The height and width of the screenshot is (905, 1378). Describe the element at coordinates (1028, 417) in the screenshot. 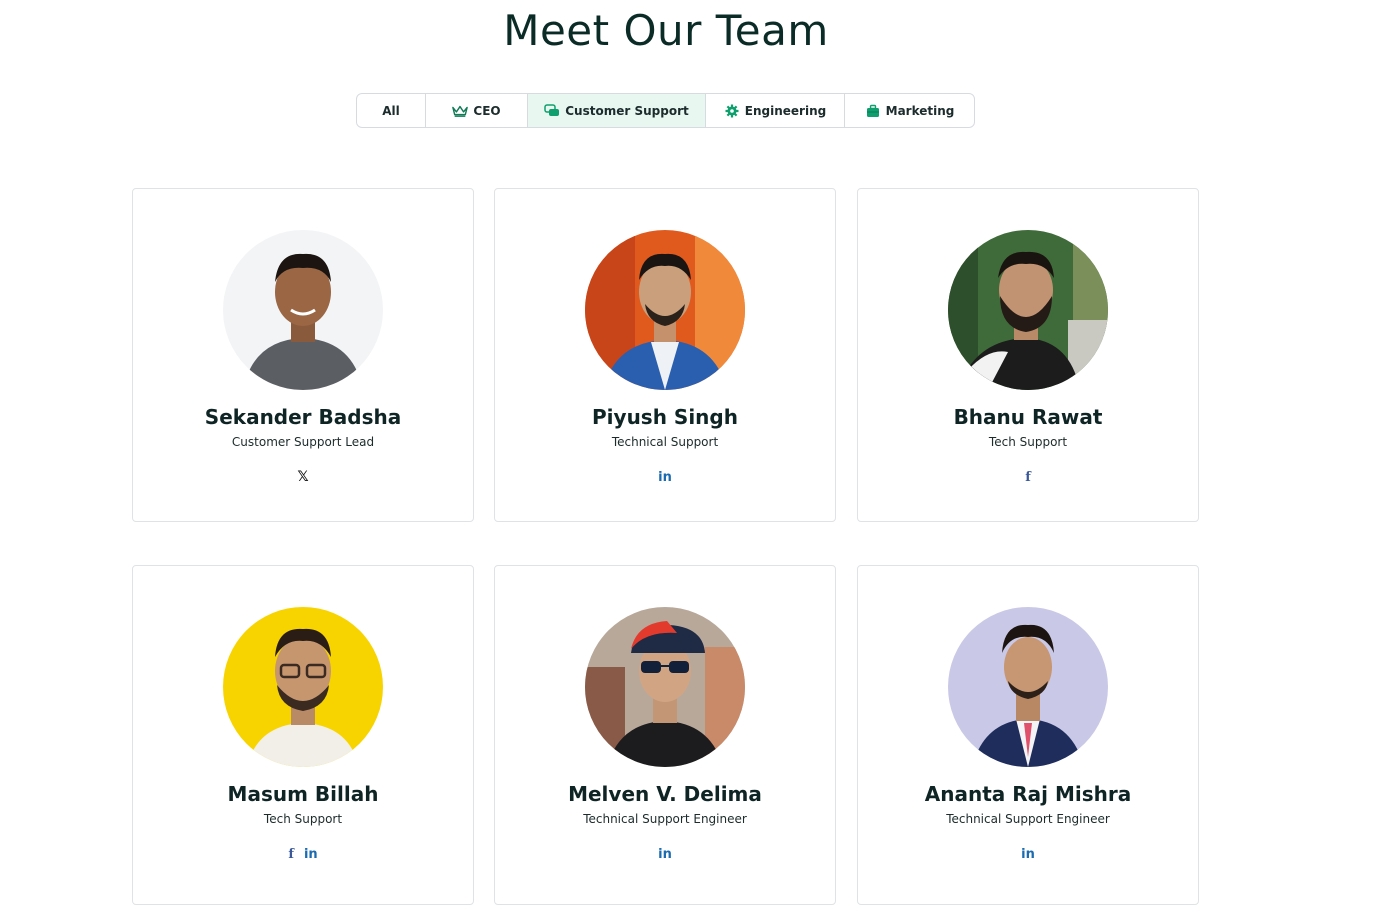

I see `member-name: Bhanu Rawat` at that location.